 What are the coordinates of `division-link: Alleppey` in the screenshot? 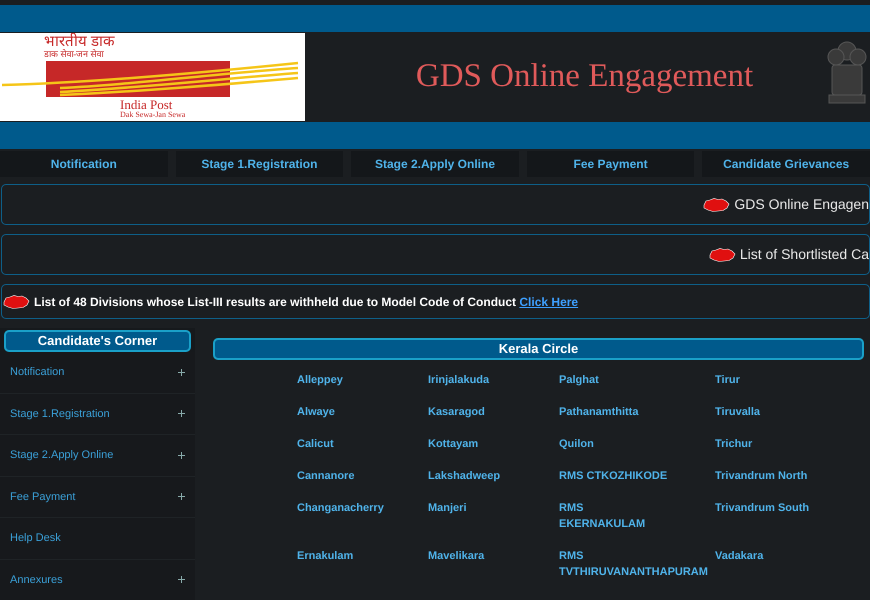 It's located at (320, 380).